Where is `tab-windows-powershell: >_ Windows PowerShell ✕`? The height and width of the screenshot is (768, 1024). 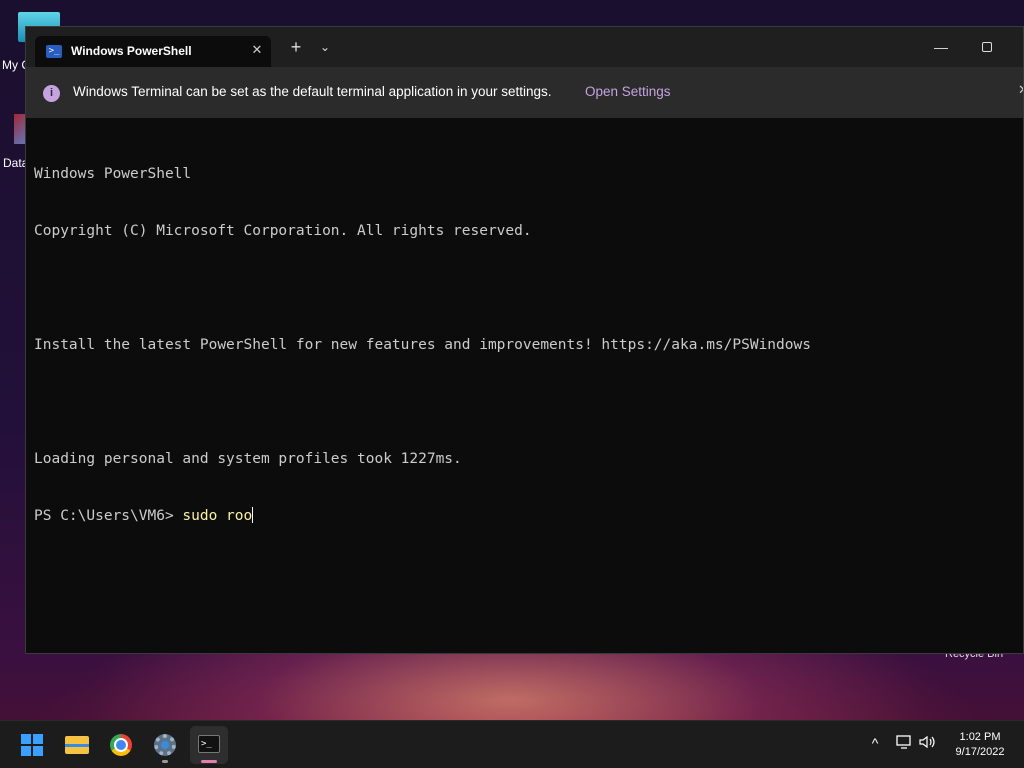 tab-windows-powershell: >_ Windows PowerShell ✕ is located at coordinates (153, 51).